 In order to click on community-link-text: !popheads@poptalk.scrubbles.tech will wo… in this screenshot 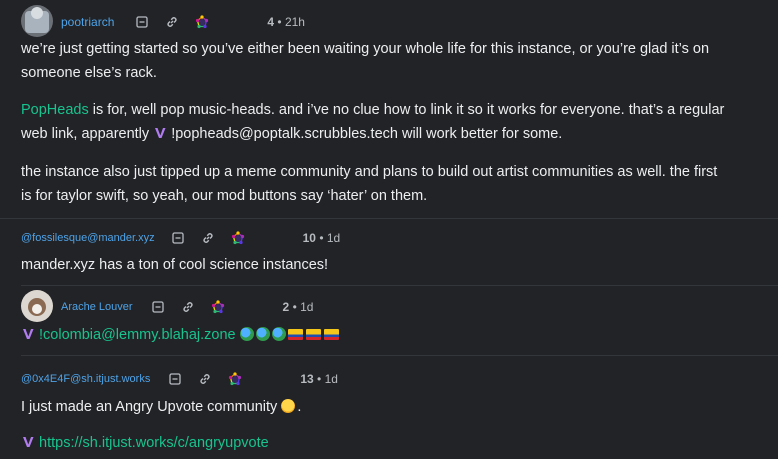, I will do `click(365, 134)`.